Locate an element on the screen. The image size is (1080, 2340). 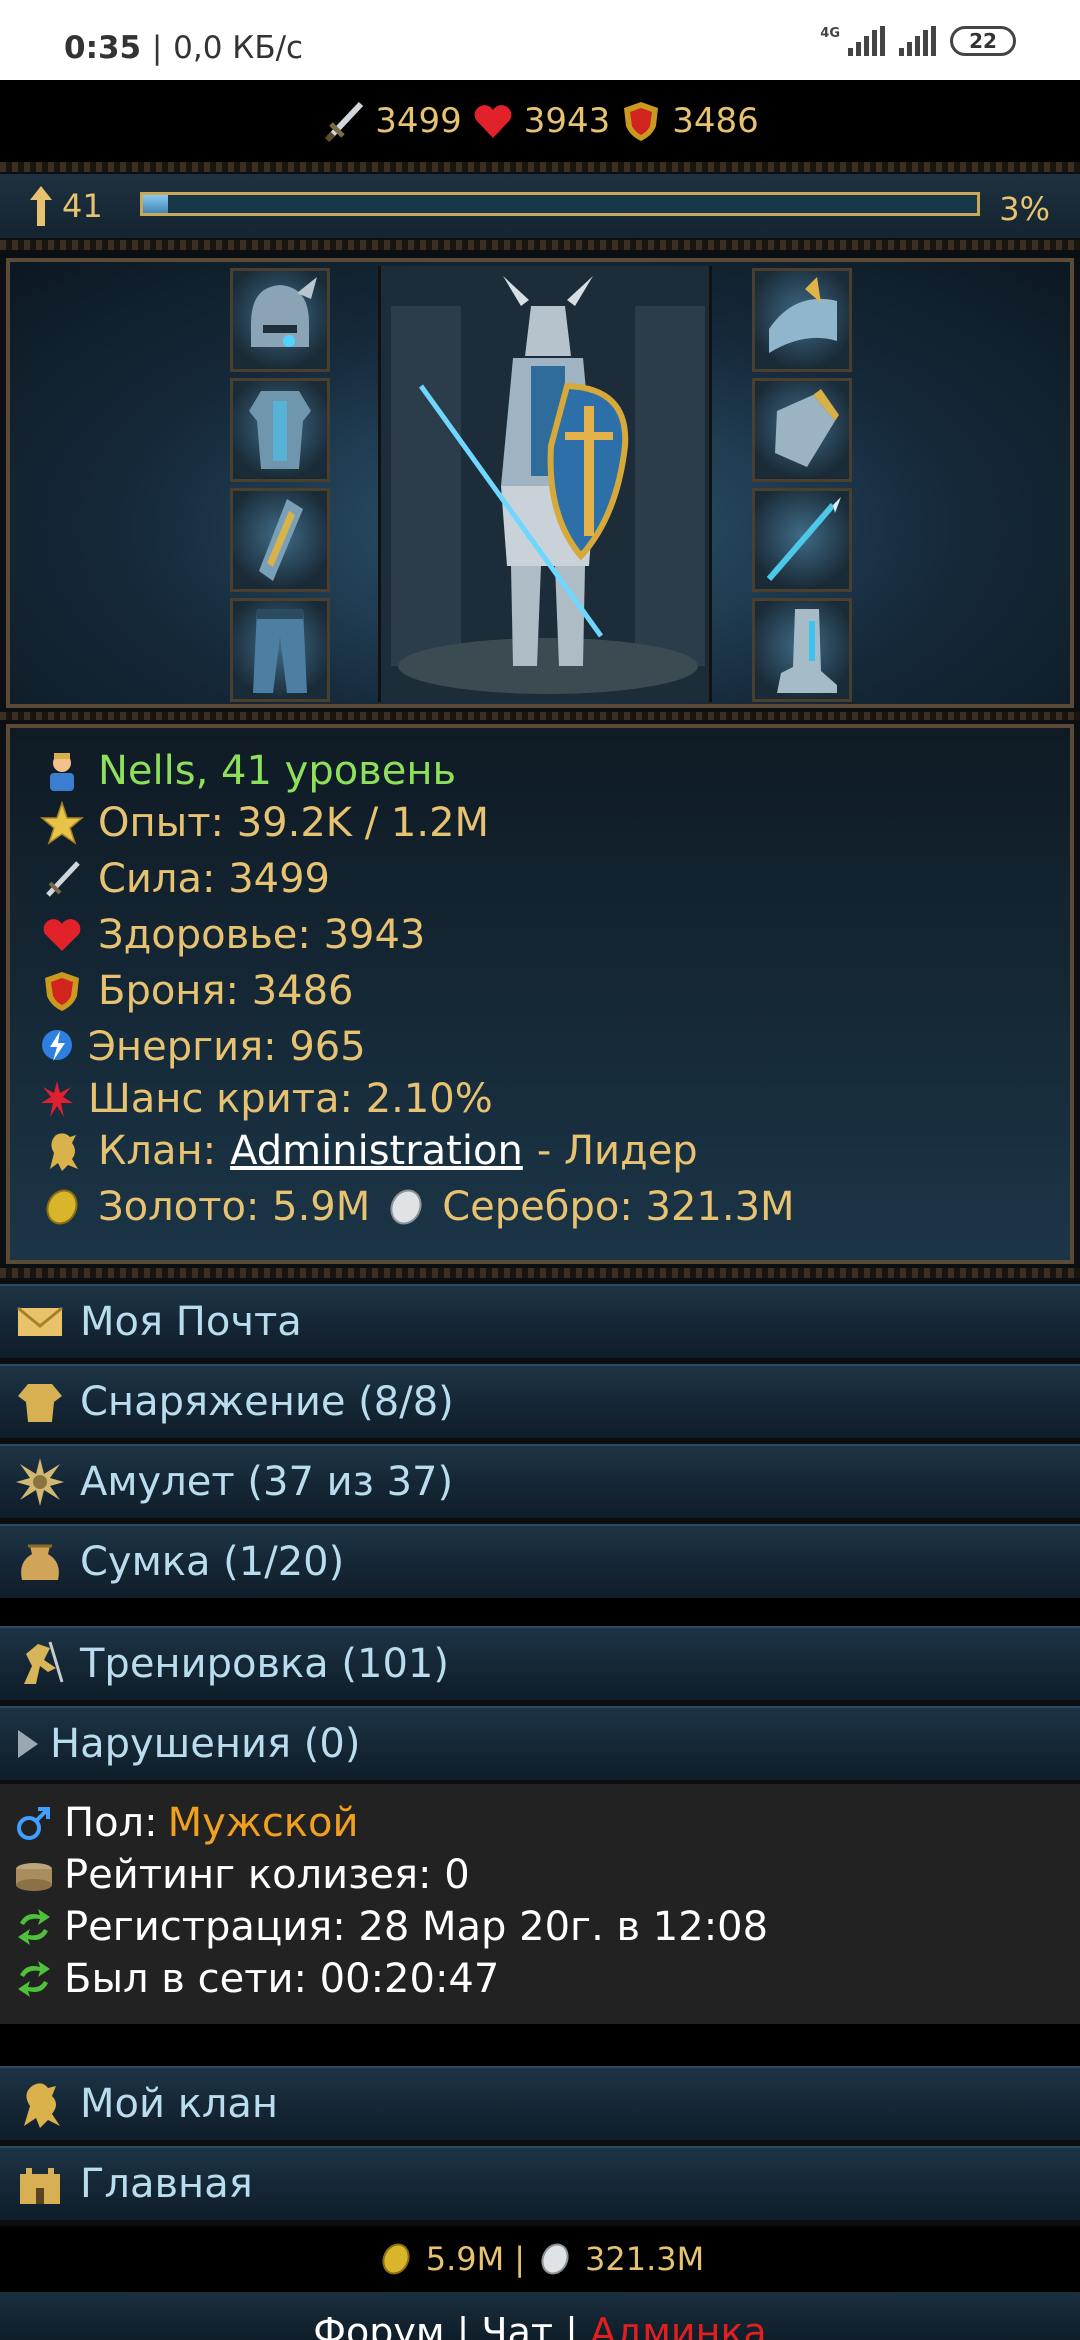
slot-boots is located at coordinates (802, 650).